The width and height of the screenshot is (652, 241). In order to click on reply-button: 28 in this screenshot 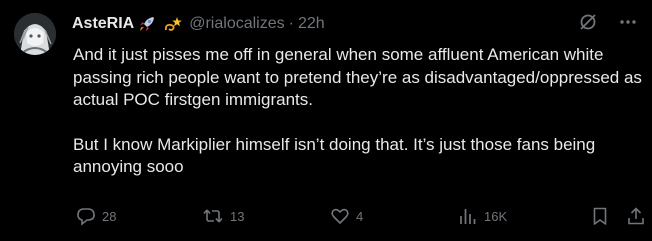, I will do `click(96, 216)`.